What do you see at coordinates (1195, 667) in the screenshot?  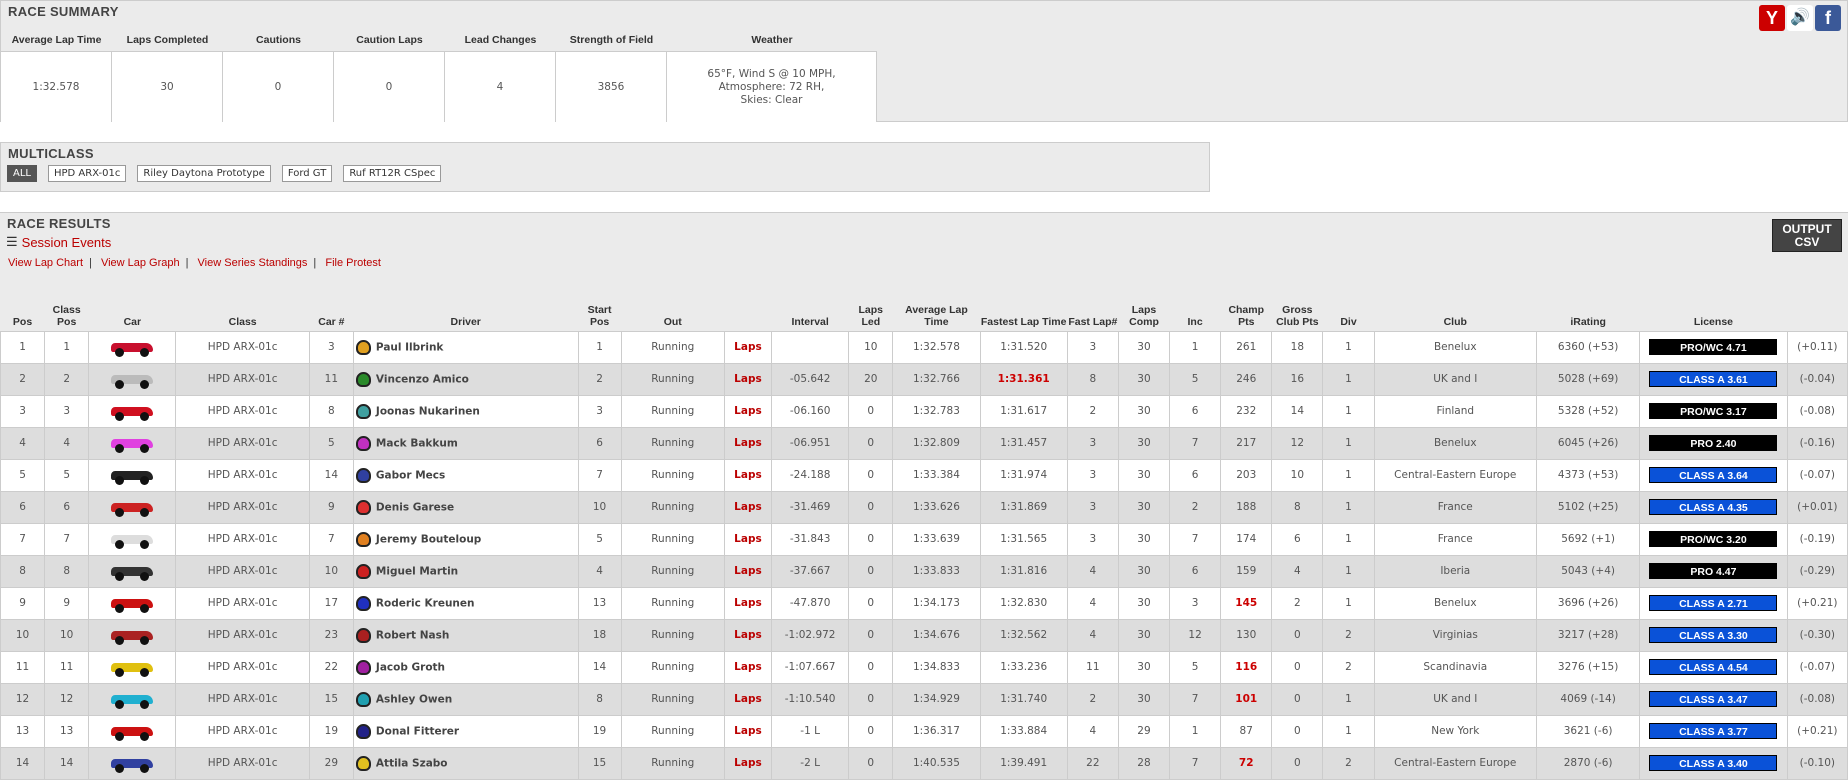 I see `inc-cell: 5` at bounding box center [1195, 667].